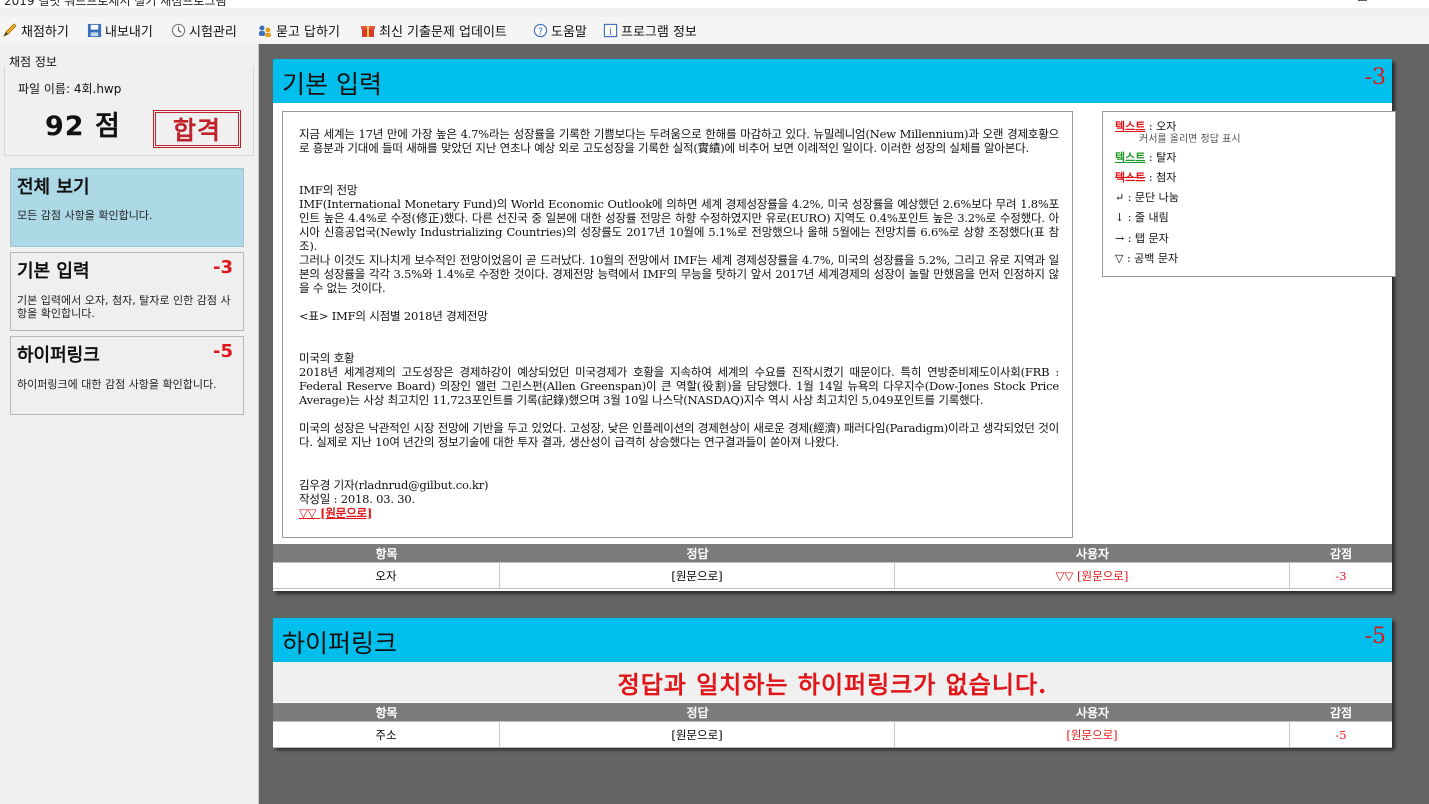 The width and height of the screenshot is (1429, 804). What do you see at coordinates (53, 271) in the screenshot?
I see `nav-card-title: 기본 입력` at bounding box center [53, 271].